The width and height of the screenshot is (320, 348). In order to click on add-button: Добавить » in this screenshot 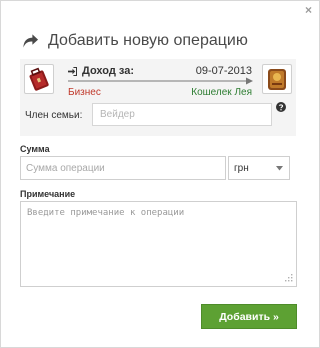, I will do `click(249, 316)`.